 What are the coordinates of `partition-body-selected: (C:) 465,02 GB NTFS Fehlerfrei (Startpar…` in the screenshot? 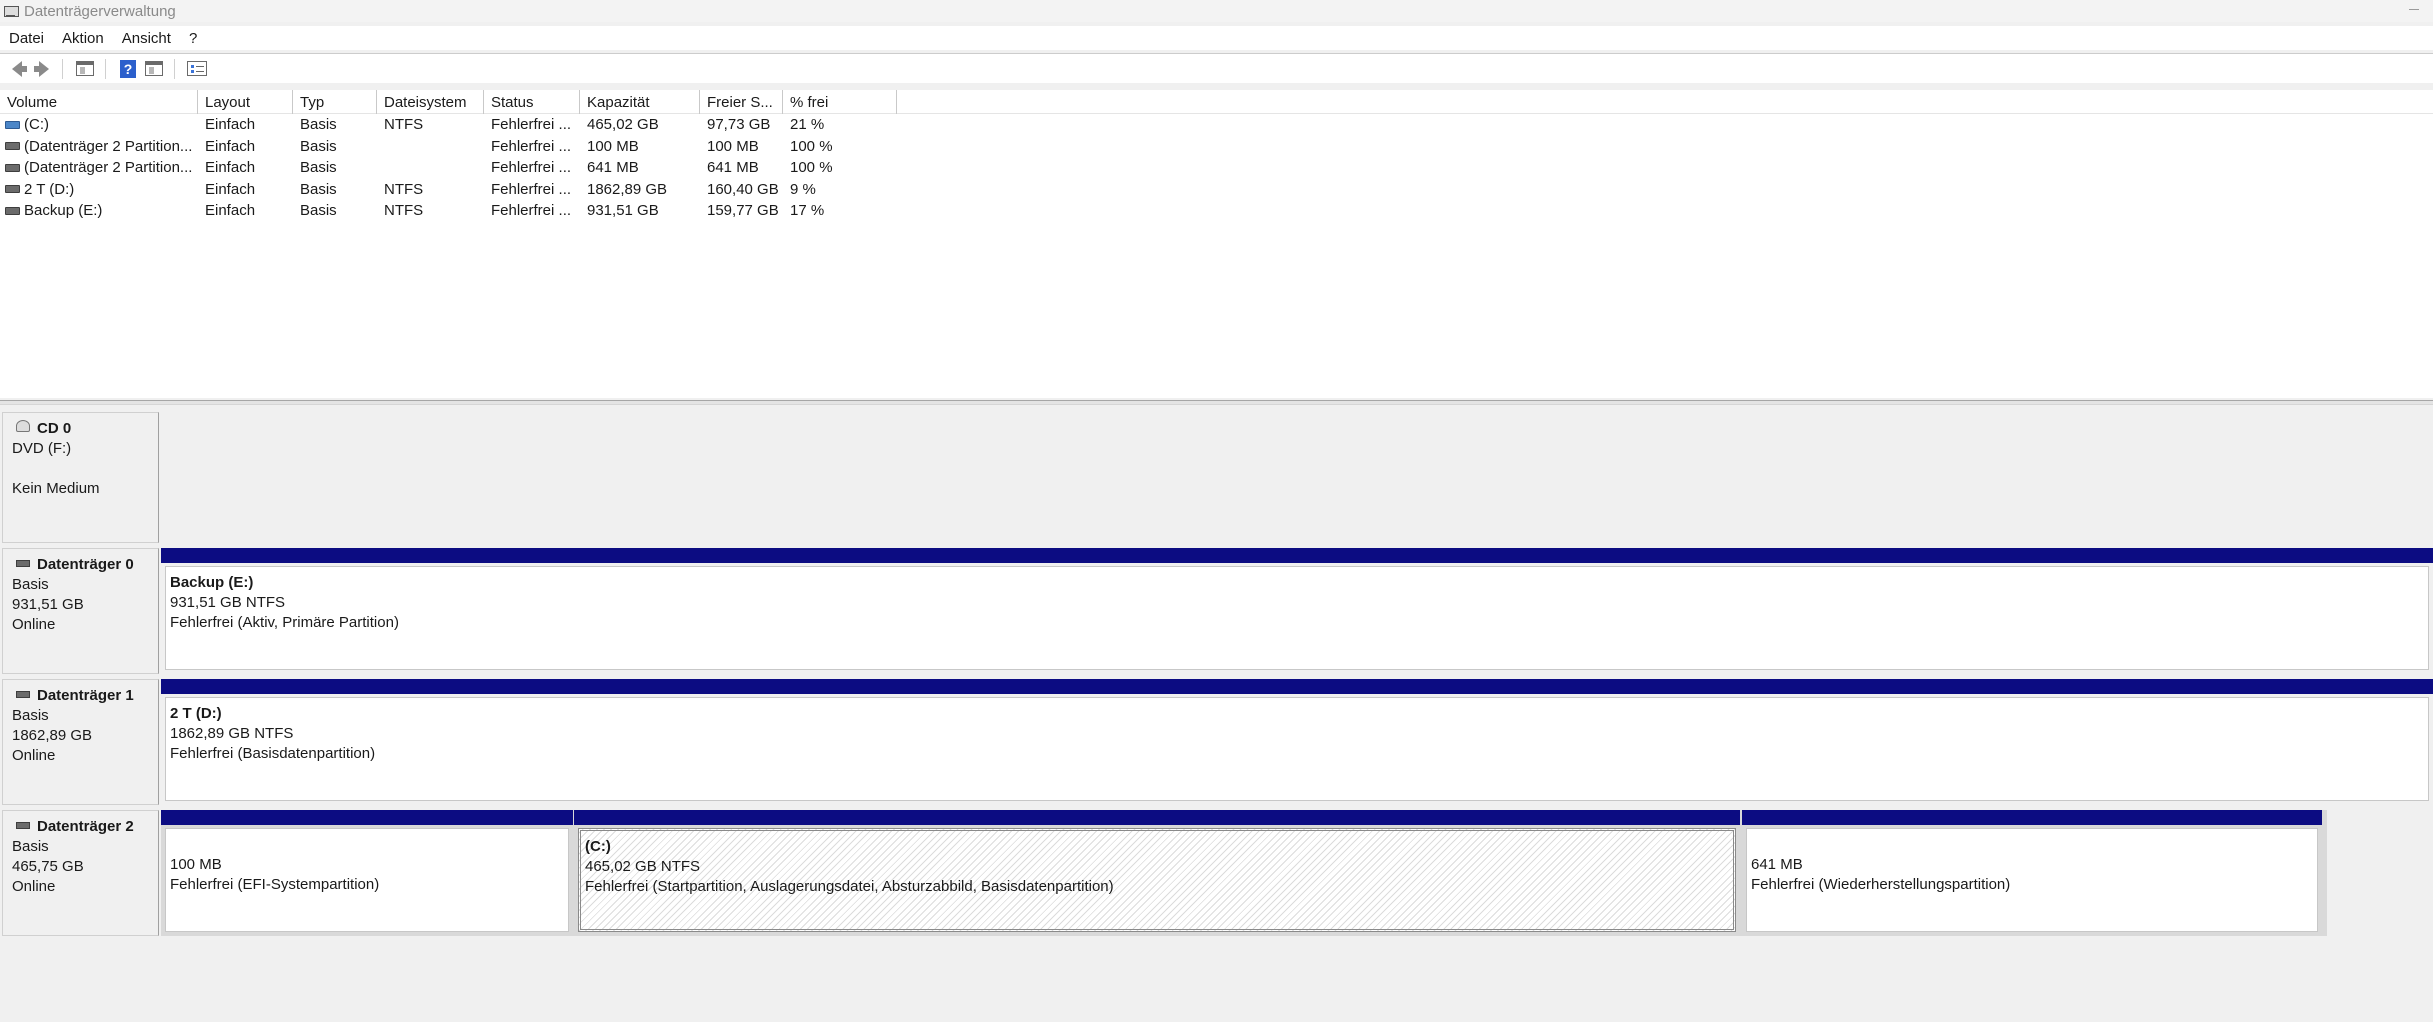 It's located at (1157, 880).